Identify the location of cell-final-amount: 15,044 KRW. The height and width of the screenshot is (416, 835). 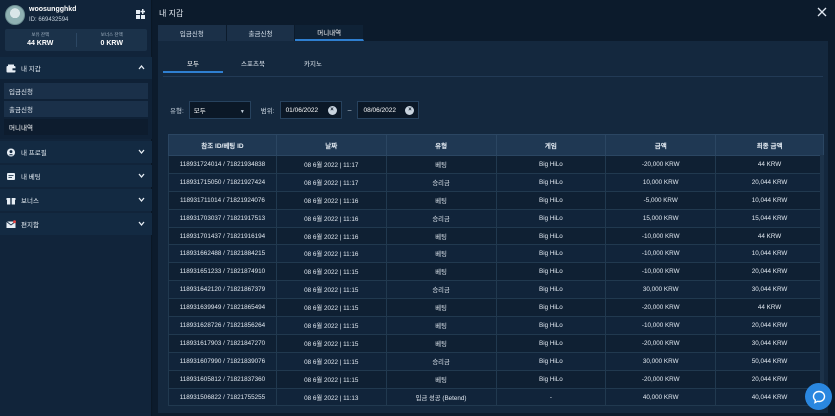
(769, 218).